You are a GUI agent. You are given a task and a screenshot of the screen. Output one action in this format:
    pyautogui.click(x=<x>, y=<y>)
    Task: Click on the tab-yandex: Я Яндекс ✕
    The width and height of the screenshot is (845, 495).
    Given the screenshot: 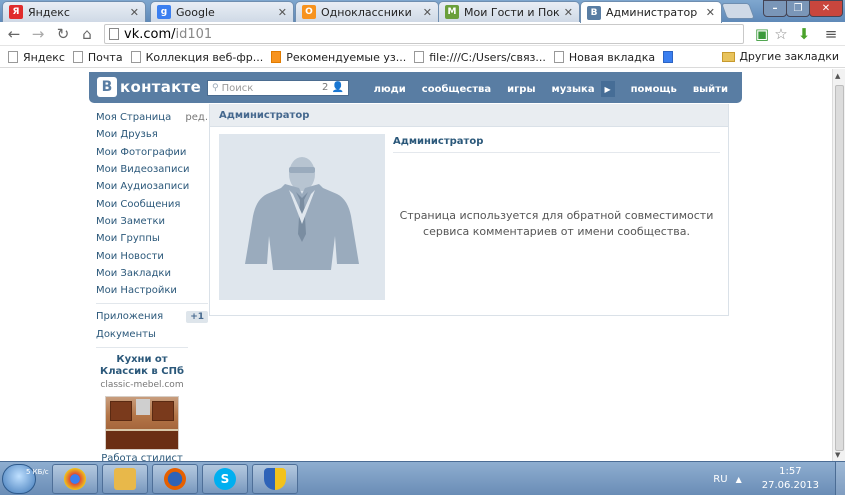 What is the action you would take?
    pyautogui.click(x=74, y=11)
    